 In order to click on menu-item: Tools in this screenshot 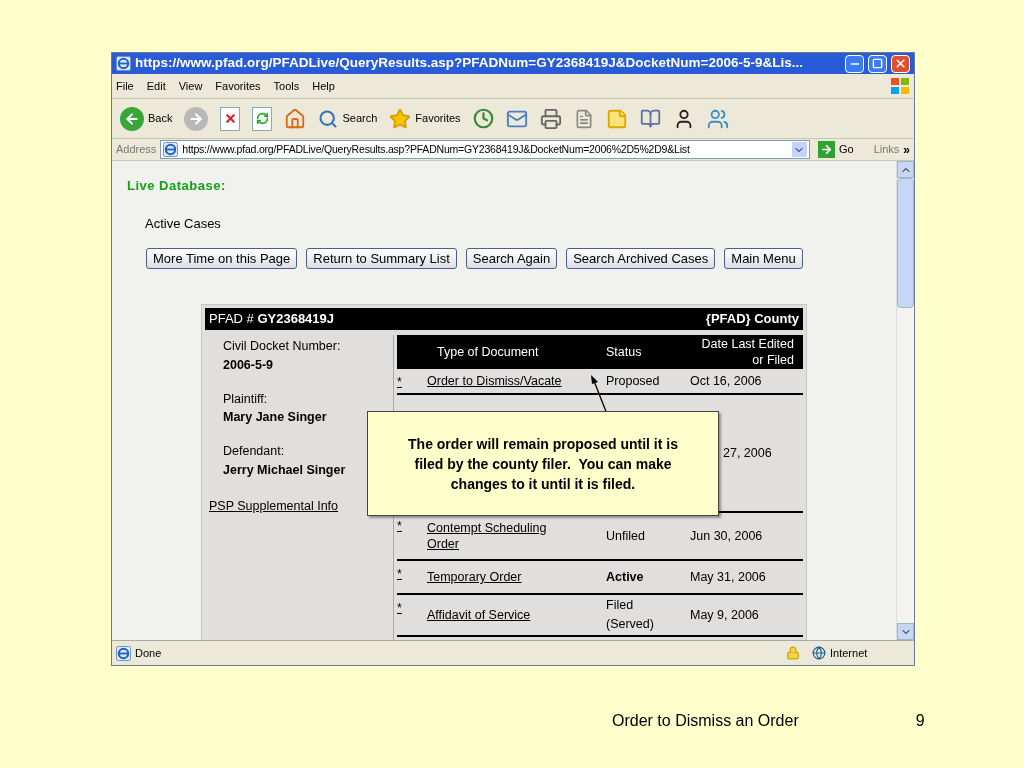, I will do `click(286, 86)`.